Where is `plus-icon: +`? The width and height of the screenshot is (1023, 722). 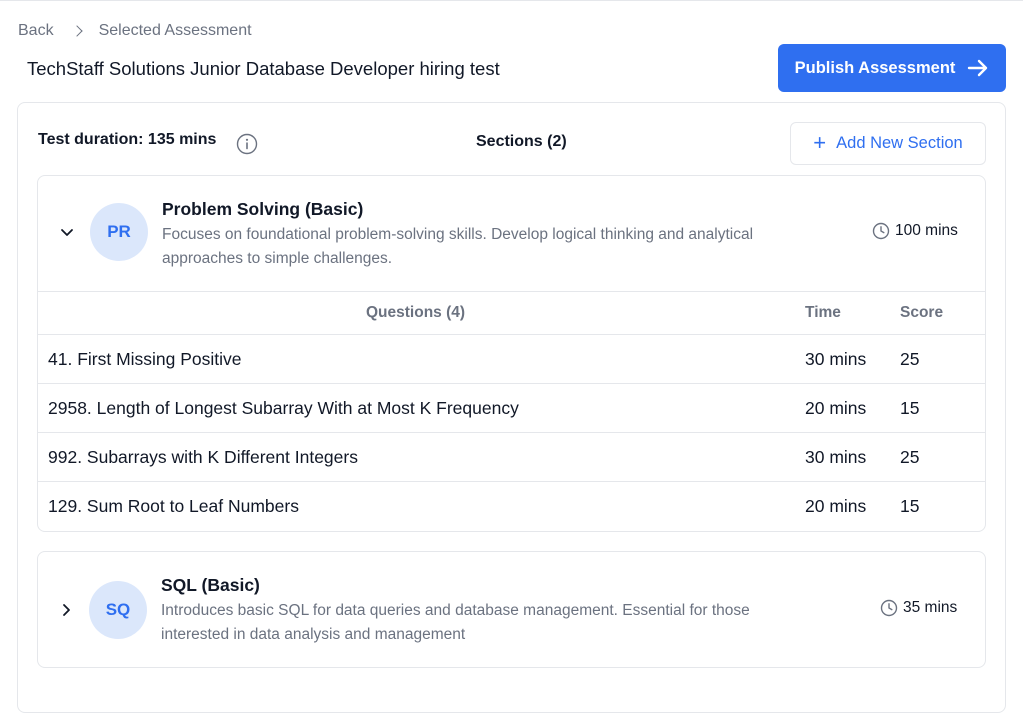
plus-icon: + is located at coordinates (820, 142).